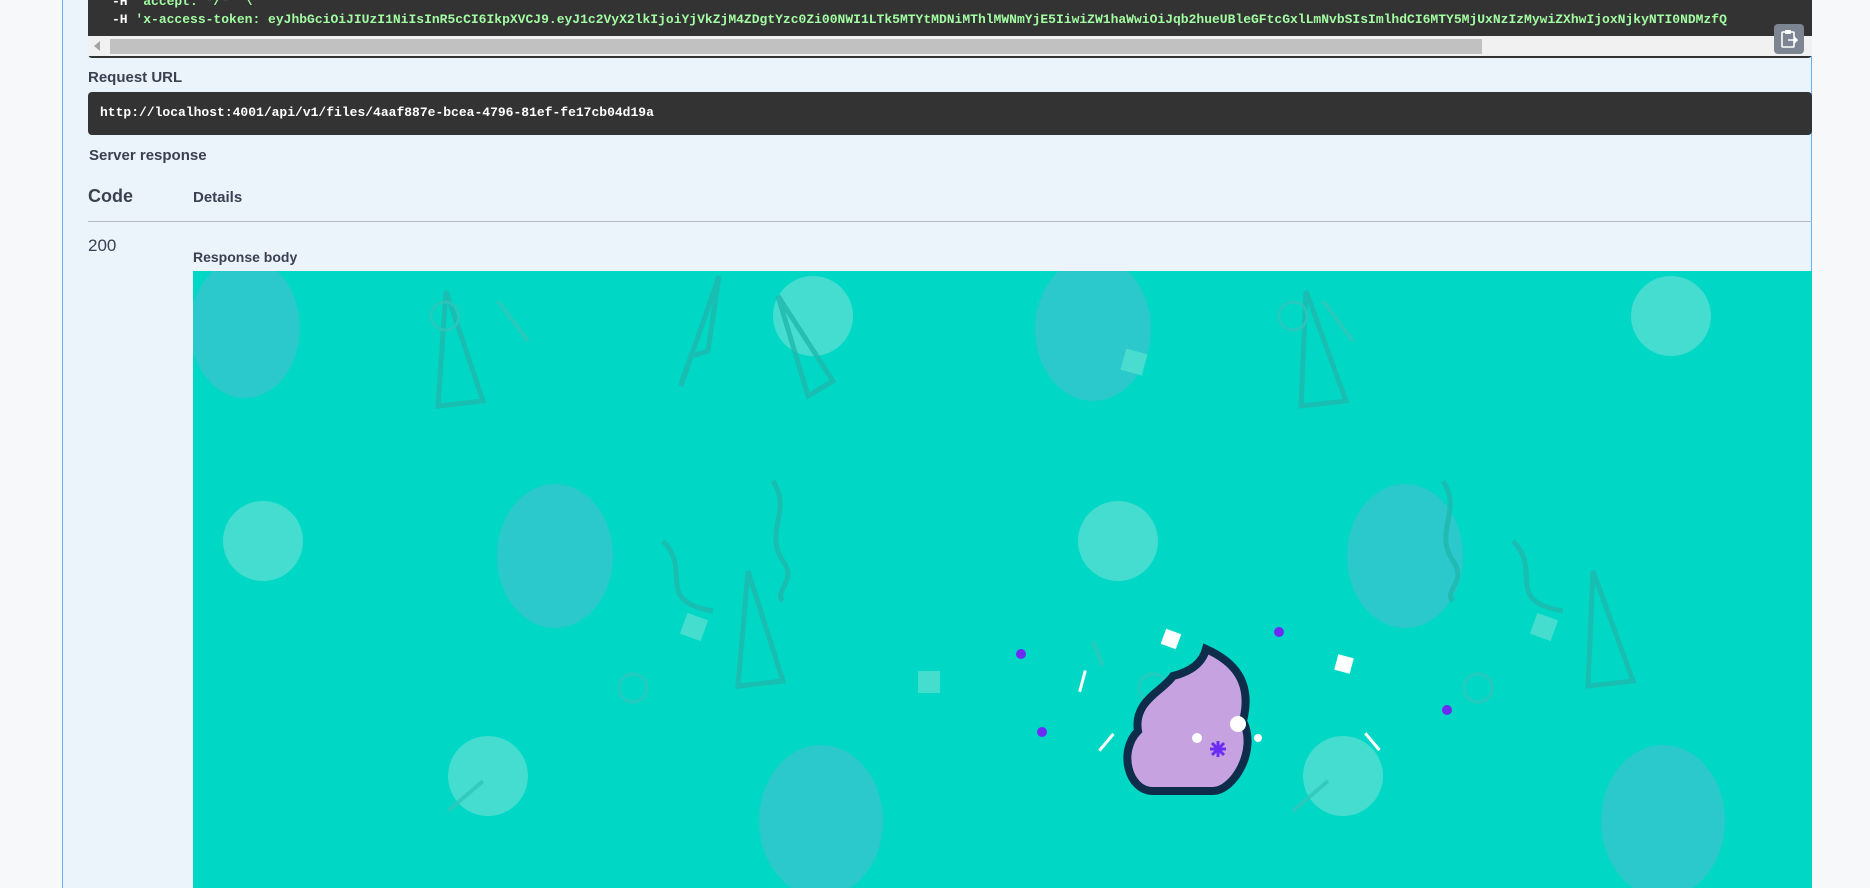 The width and height of the screenshot is (1870, 888). What do you see at coordinates (218, 197) in the screenshot?
I see `details-column-header: Details` at bounding box center [218, 197].